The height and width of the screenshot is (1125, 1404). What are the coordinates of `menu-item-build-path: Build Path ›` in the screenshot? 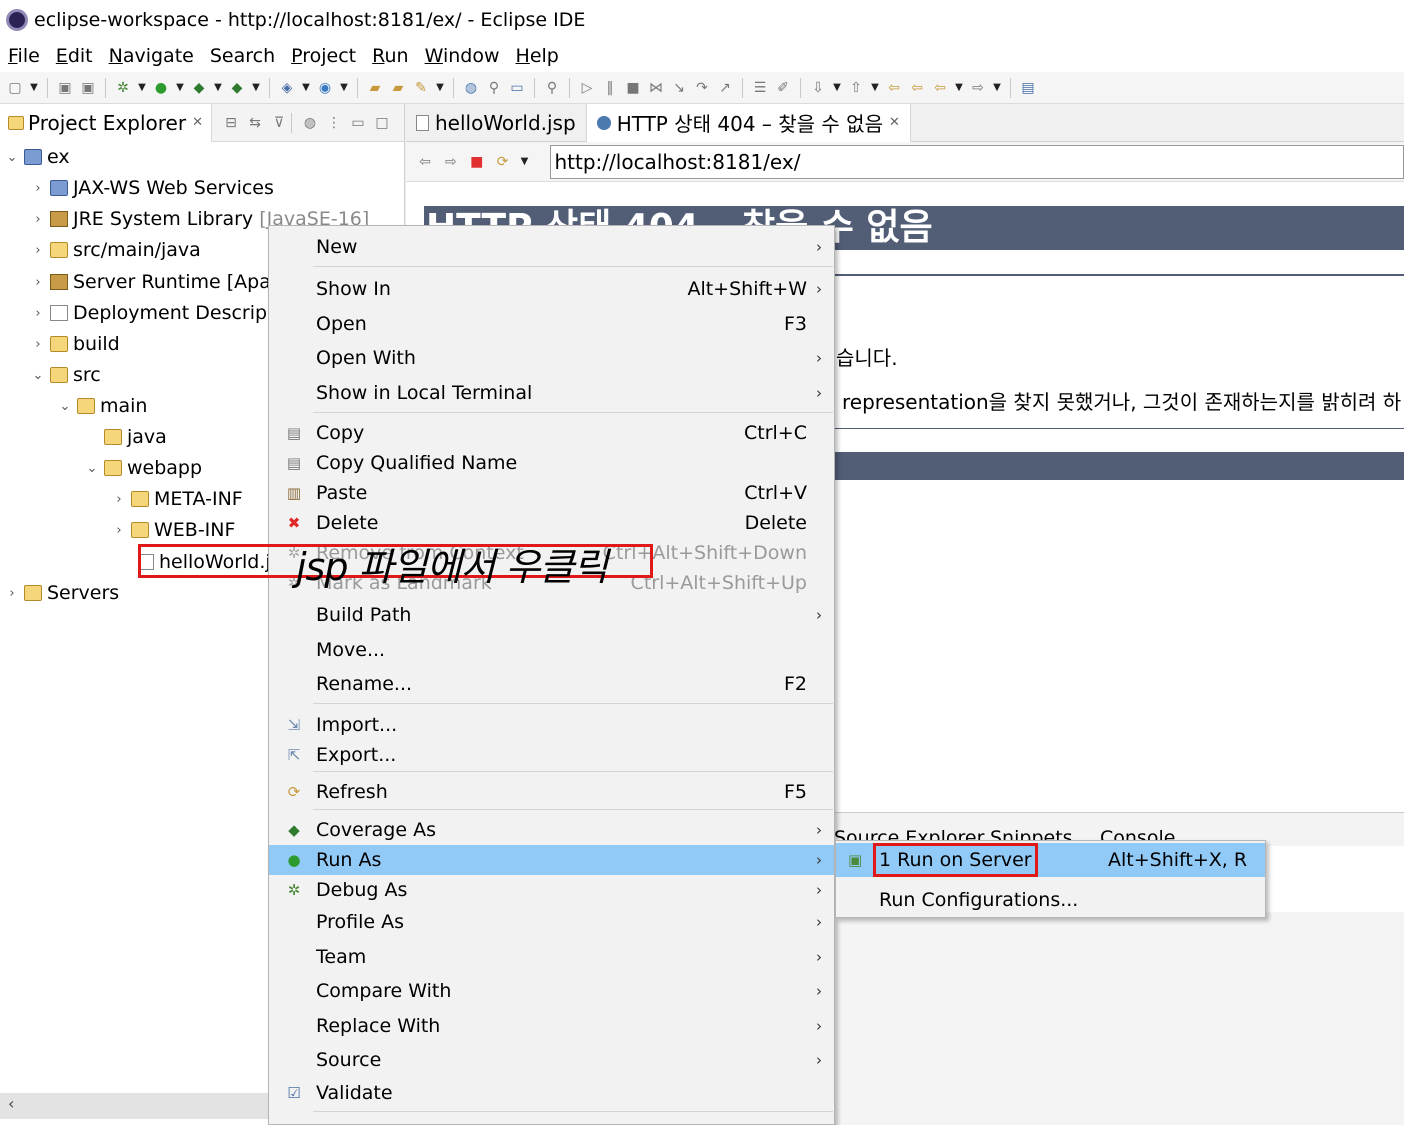 It's located at (551, 615).